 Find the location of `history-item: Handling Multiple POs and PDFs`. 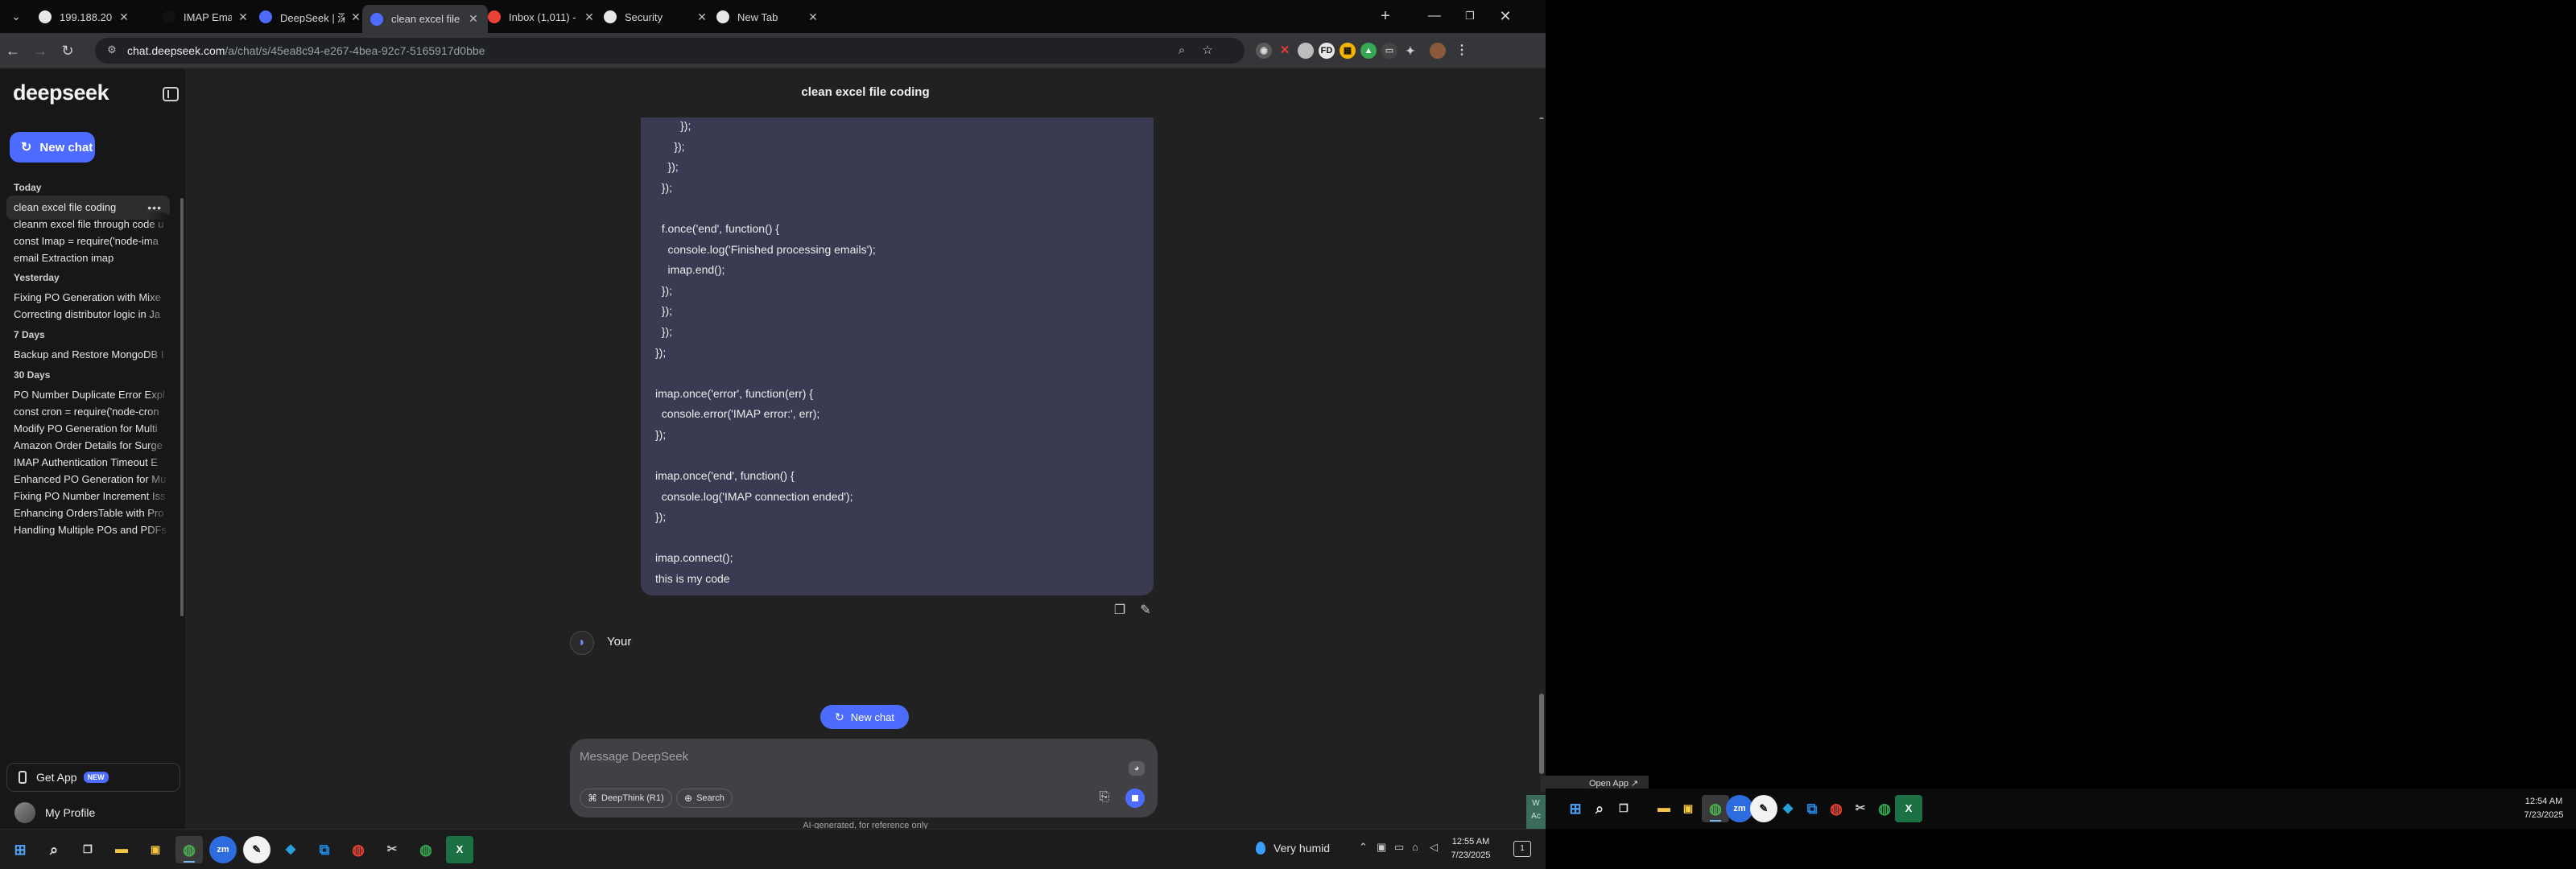

history-item: Handling Multiple POs and PDFs is located at coordinates (88, 530).